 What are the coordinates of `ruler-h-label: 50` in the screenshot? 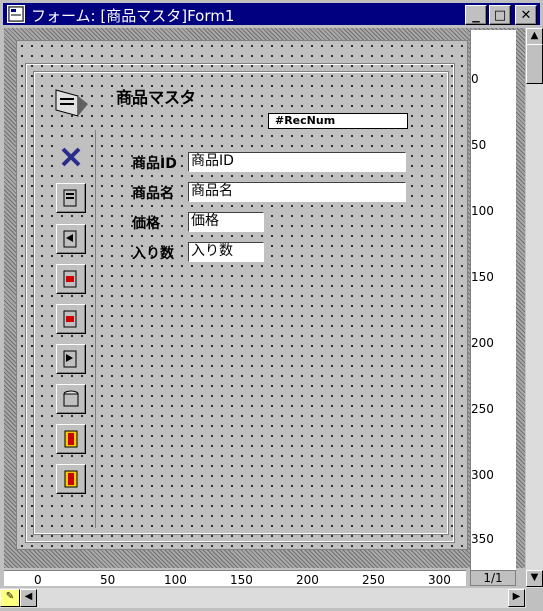 It's located at (108, 580).